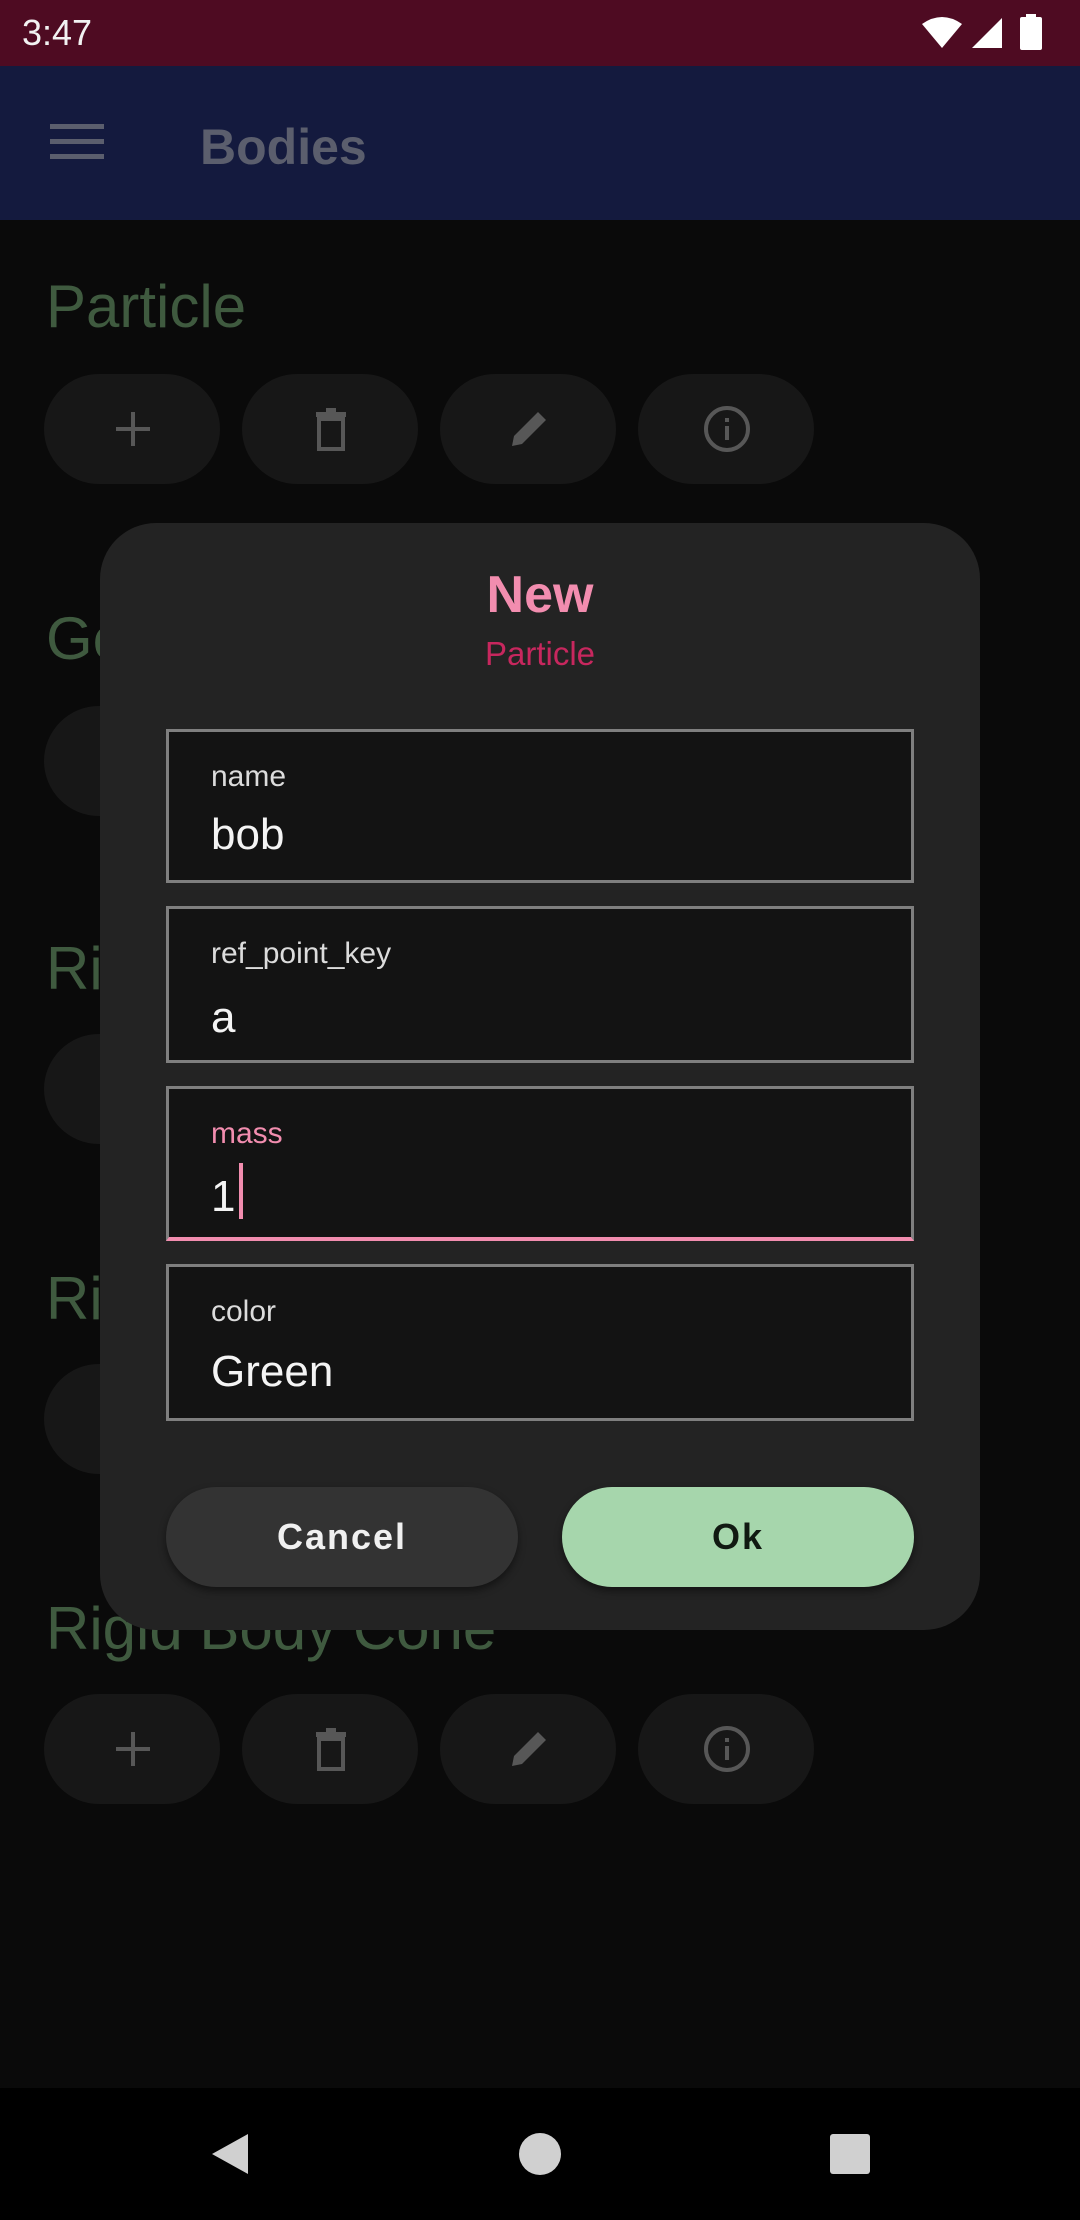 This screenshot has height=2220, width=1080. I want to click on app-bar: Bodies, so click(540, 143).